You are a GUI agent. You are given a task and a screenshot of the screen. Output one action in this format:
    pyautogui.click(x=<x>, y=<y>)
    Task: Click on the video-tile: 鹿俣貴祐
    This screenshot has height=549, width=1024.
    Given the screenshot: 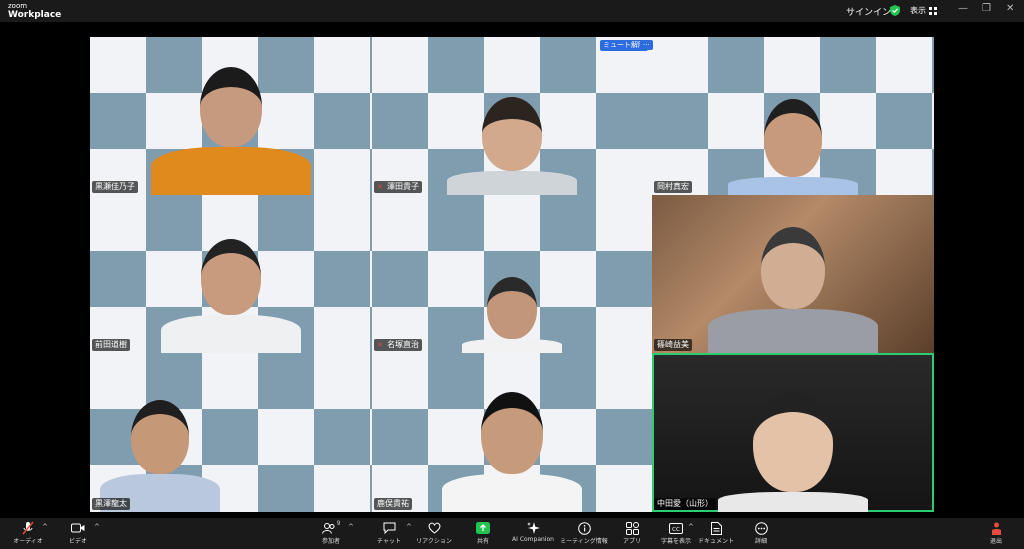 What is the action you would take?
    pyautogui.click(x=512, y=432)
    